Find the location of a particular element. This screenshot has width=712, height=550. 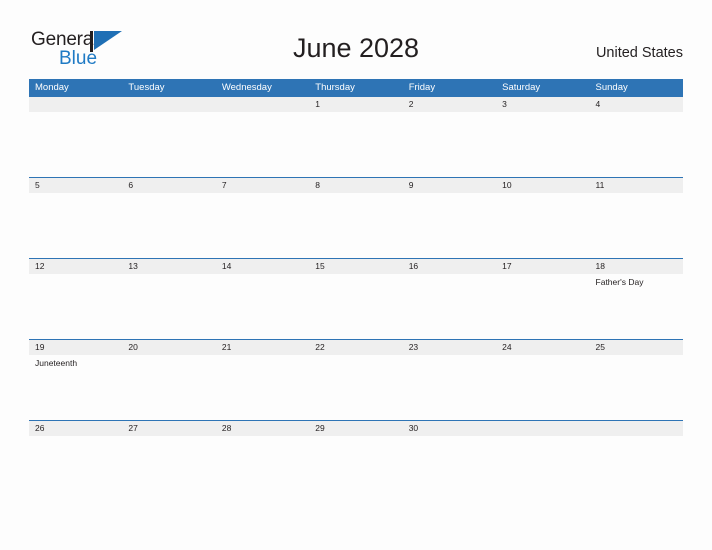

week-date-band: 19 20 21 22 23 24 25 is located at coordinates (356, 347).